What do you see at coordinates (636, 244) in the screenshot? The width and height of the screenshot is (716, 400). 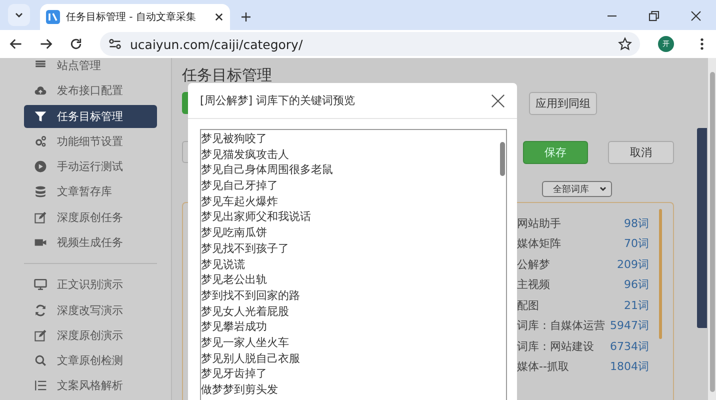 I see `word-count: 70词` at bounding box center [636, 244].